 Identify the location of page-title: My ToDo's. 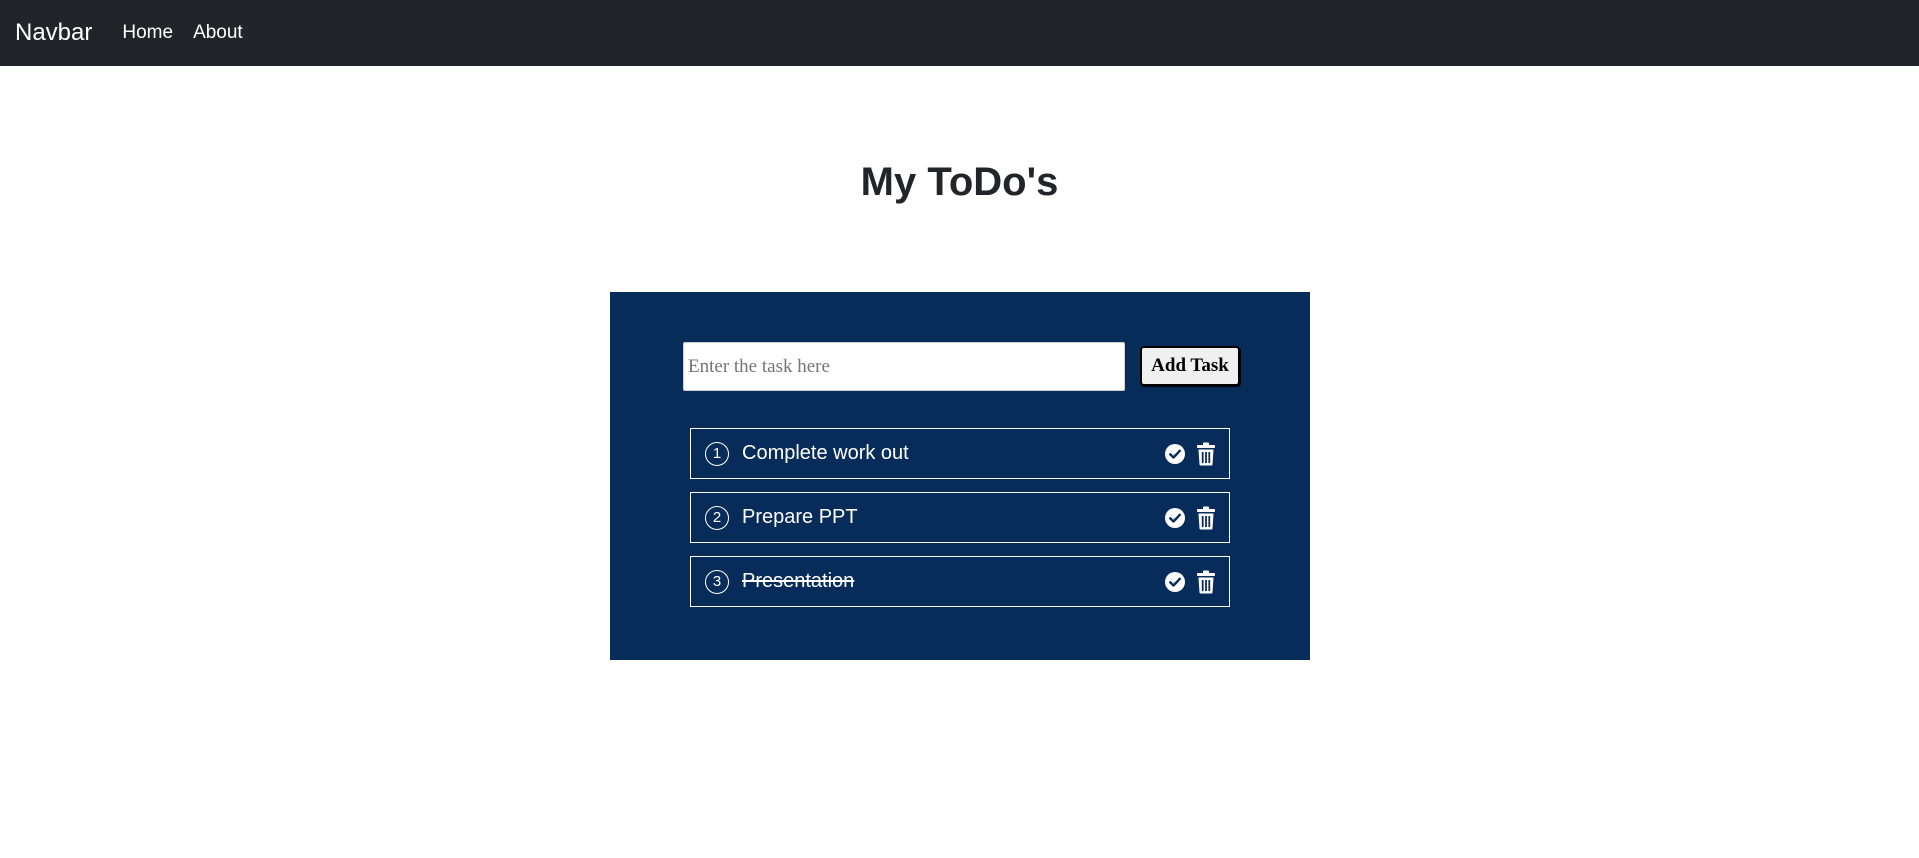
(959, 182).